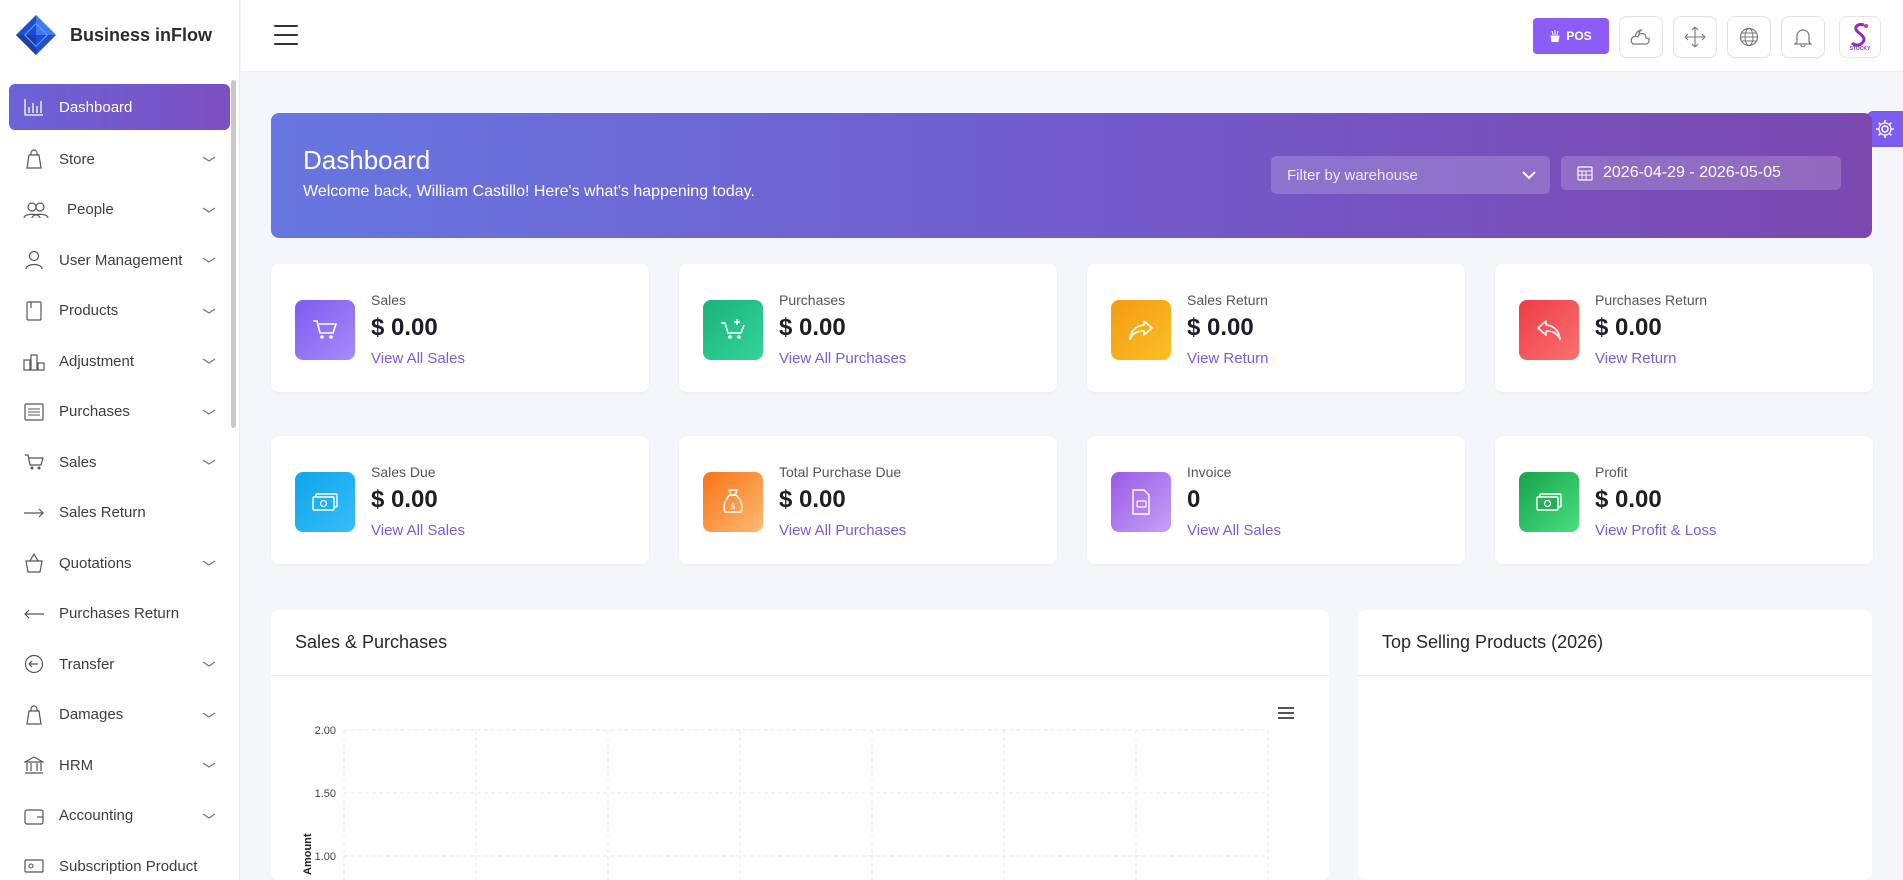 Image resolution: width=1903 pixels, height=880 pixels. Describe the element at coordinates (325, 794) in the screenshot. I see `y-tick-label: 1.50` at that location.